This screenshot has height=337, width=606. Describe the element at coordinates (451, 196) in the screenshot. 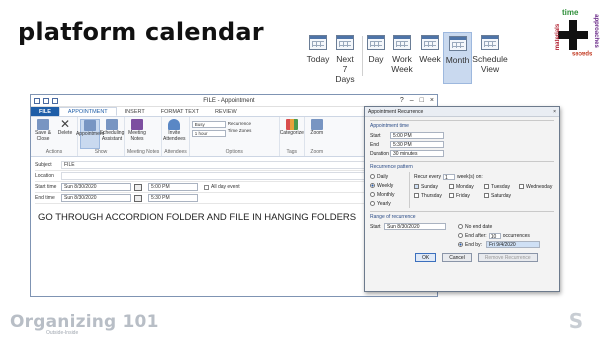

I see `checkbox-friday` at that location.